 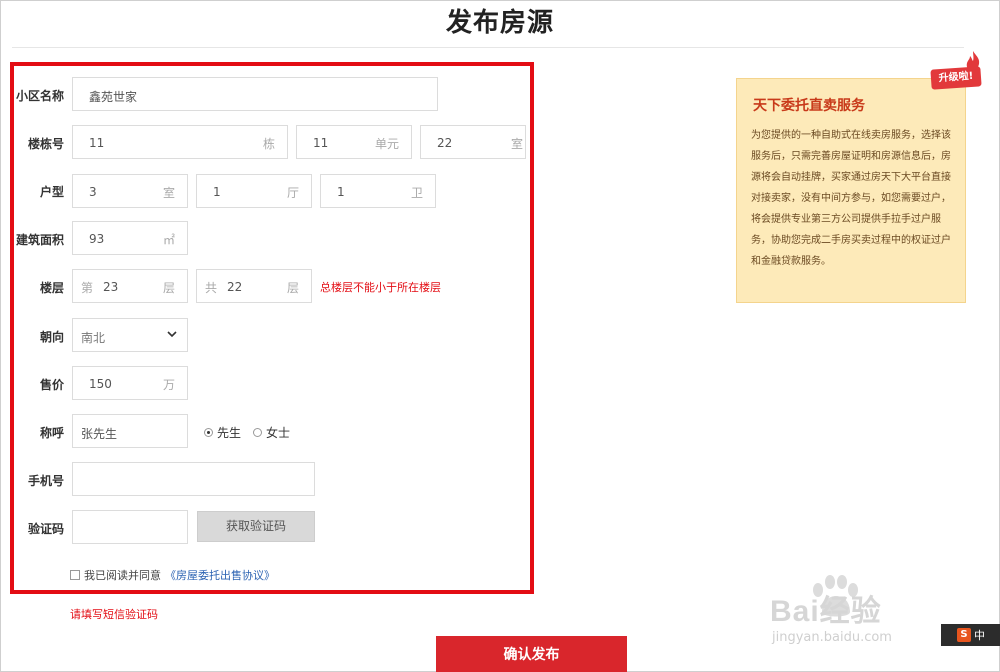 I want to click on area-input: 93 ㎡, so click(x=130, y=238).